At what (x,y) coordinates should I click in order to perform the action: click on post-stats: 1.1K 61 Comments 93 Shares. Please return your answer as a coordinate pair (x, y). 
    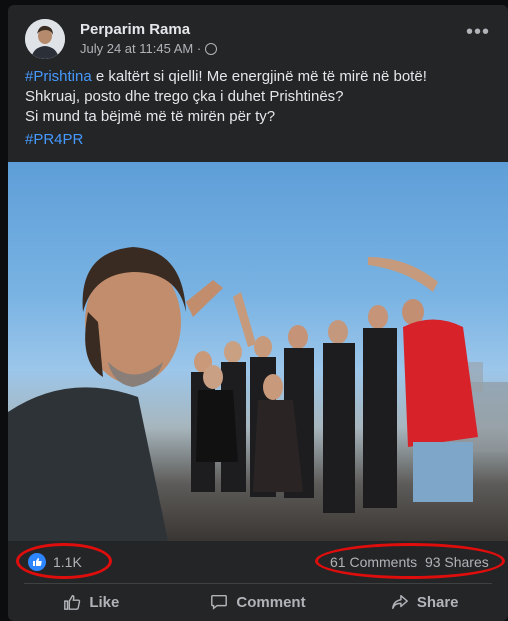
    Looking at the image, I should click on (258, 562).